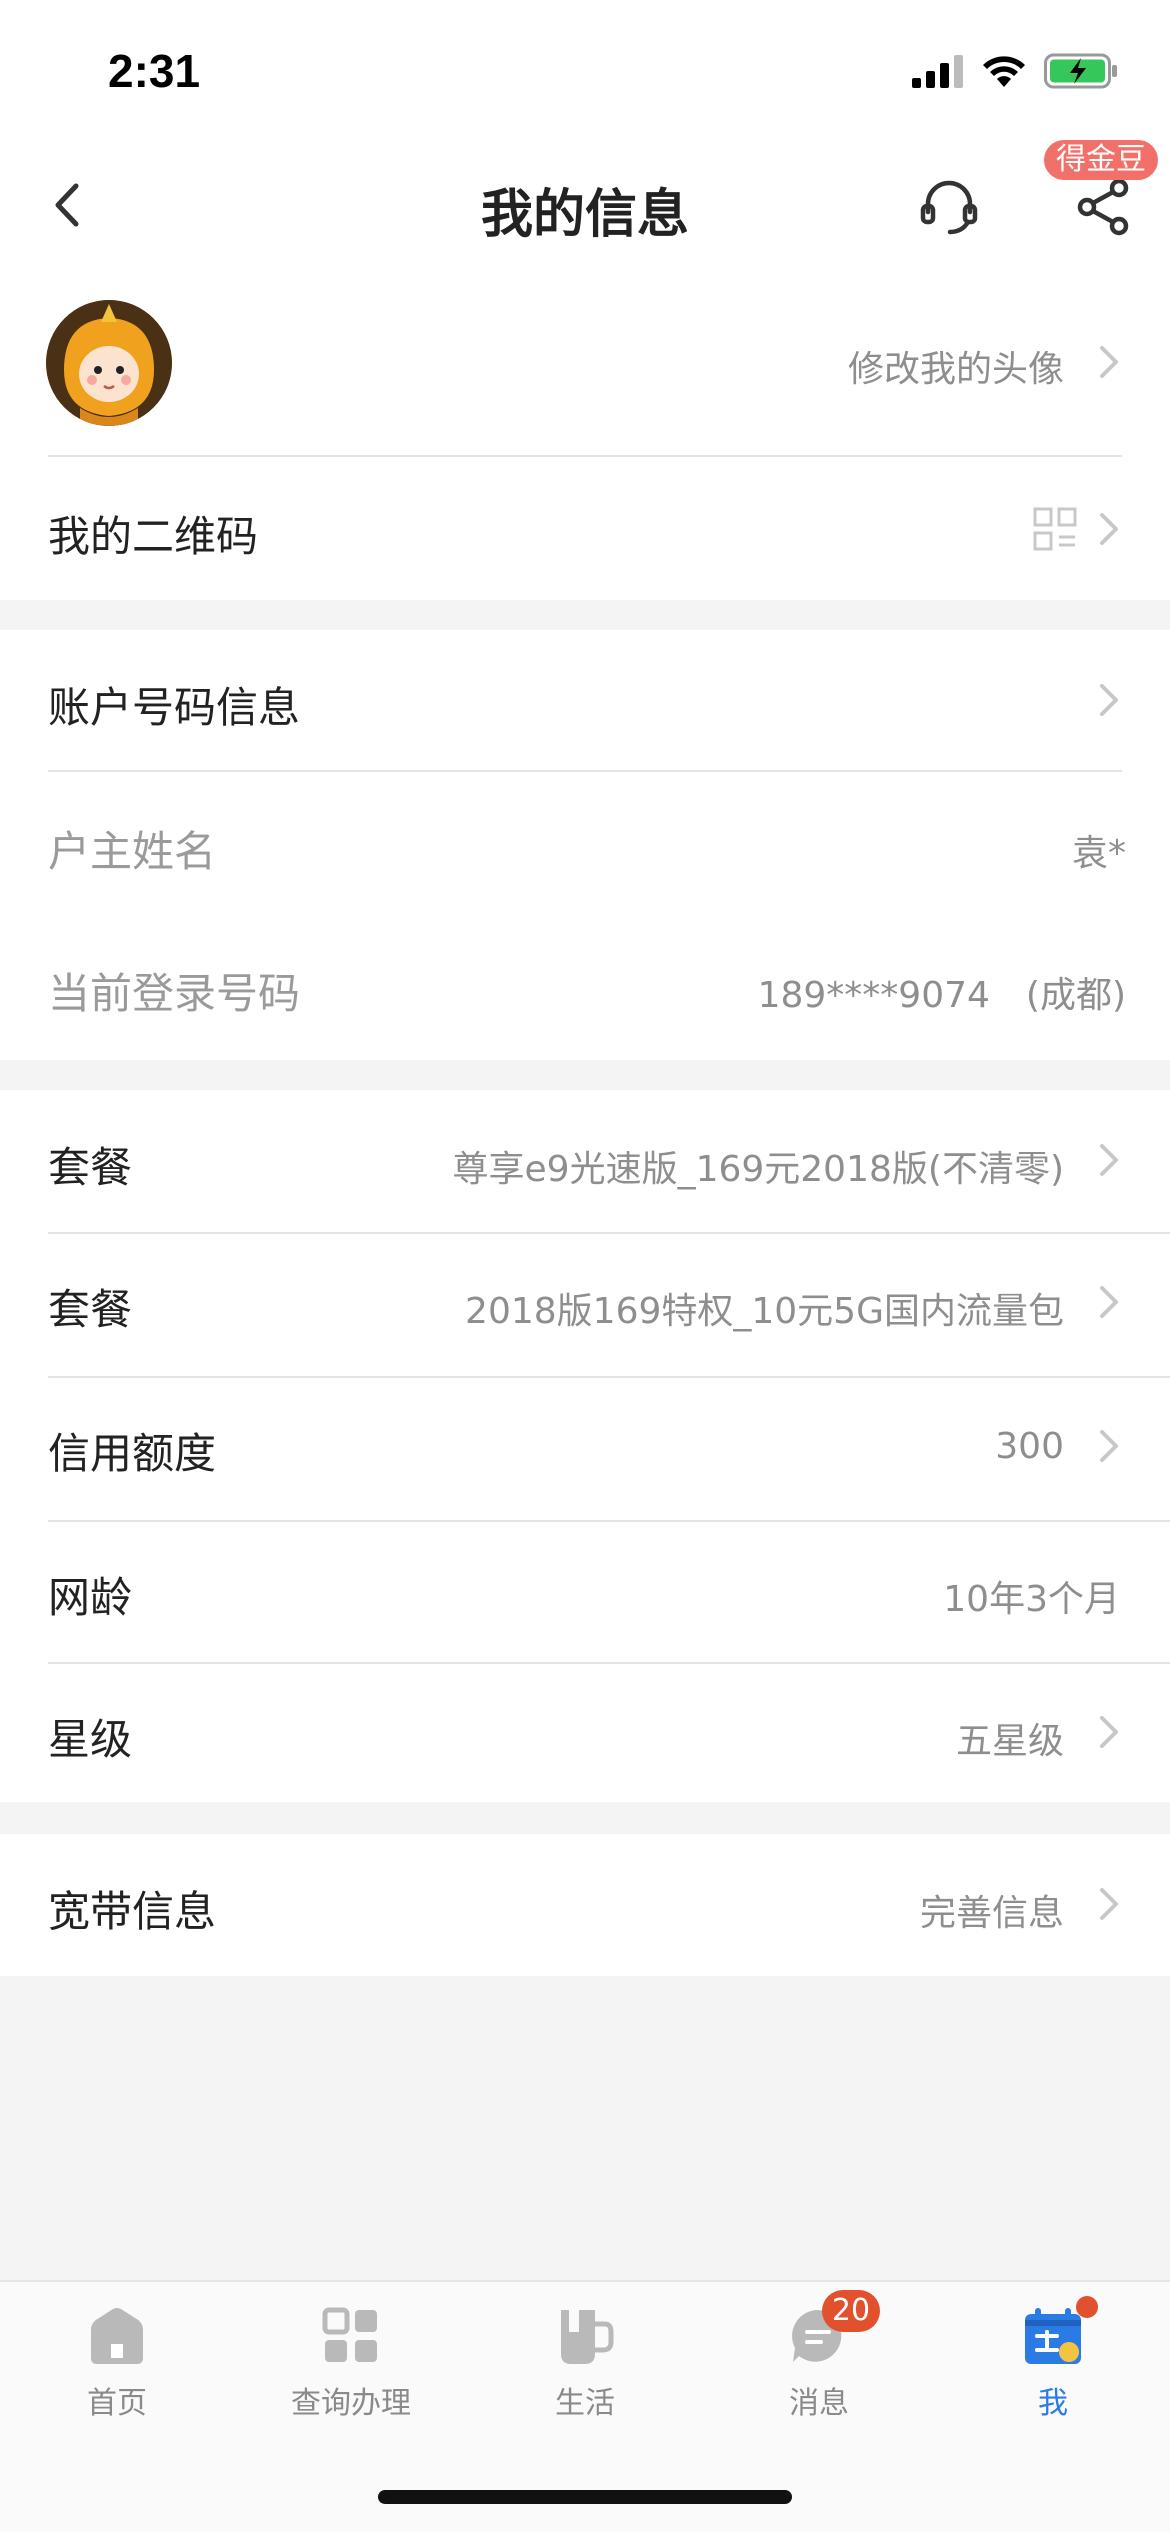 This screenshot has width=1170, height=2532. What do you see at coordinates (991, 1913) in the screenshot?
I see `broadband-value: 完善信息` at bounding box center [991, 1913].